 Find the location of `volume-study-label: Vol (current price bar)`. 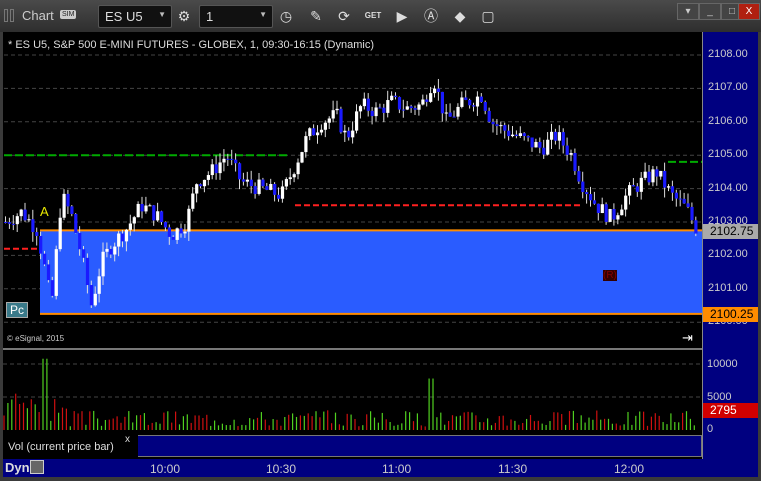

volume-study-label: Vol (current price bar) is located at coordinates (70, 446).